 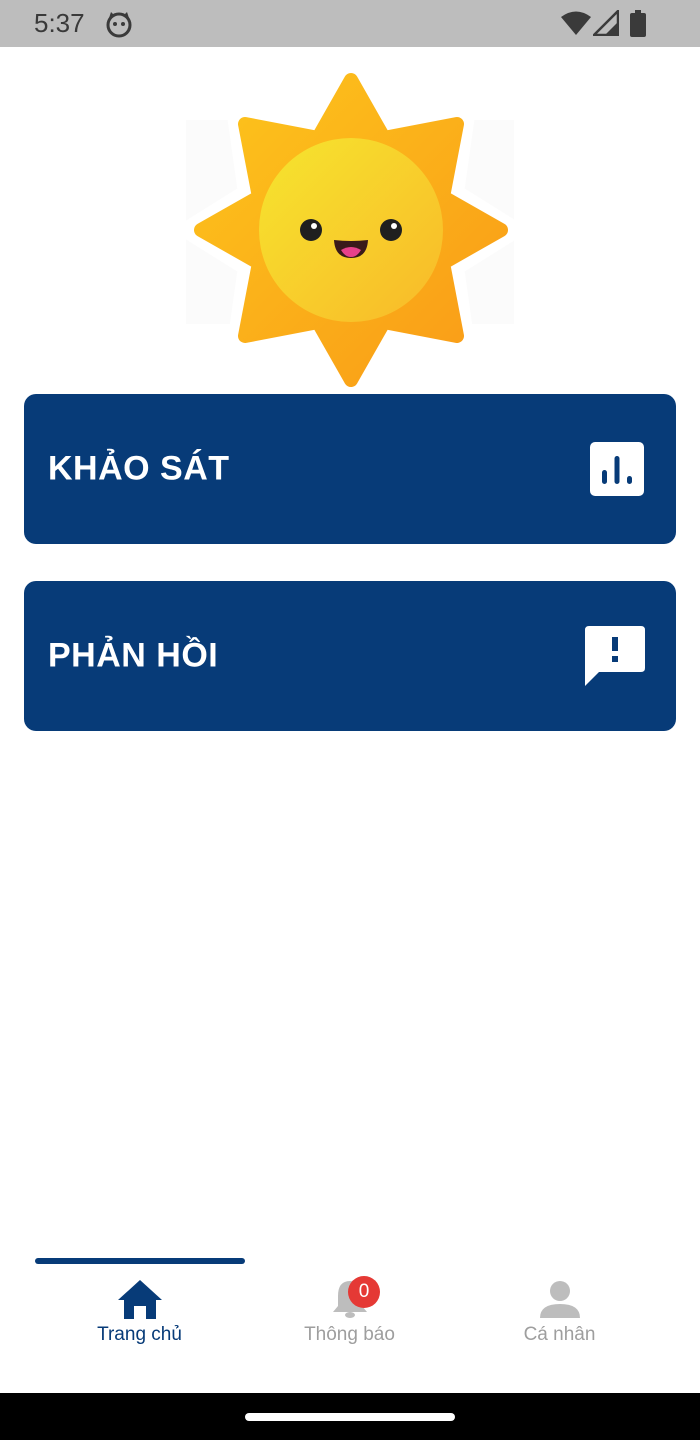 I want to click on status-bar: 5:37, so click(x=350, y=23).